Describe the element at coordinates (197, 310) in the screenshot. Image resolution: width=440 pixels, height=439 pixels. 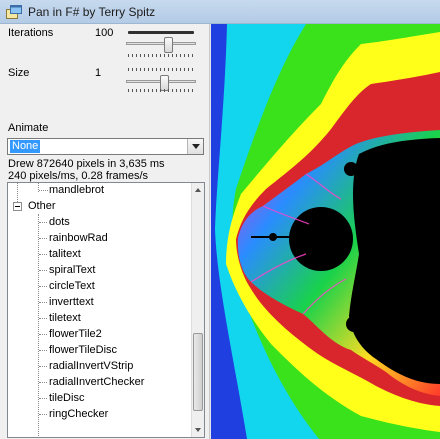
I see `tree-scrollbar` at that location.